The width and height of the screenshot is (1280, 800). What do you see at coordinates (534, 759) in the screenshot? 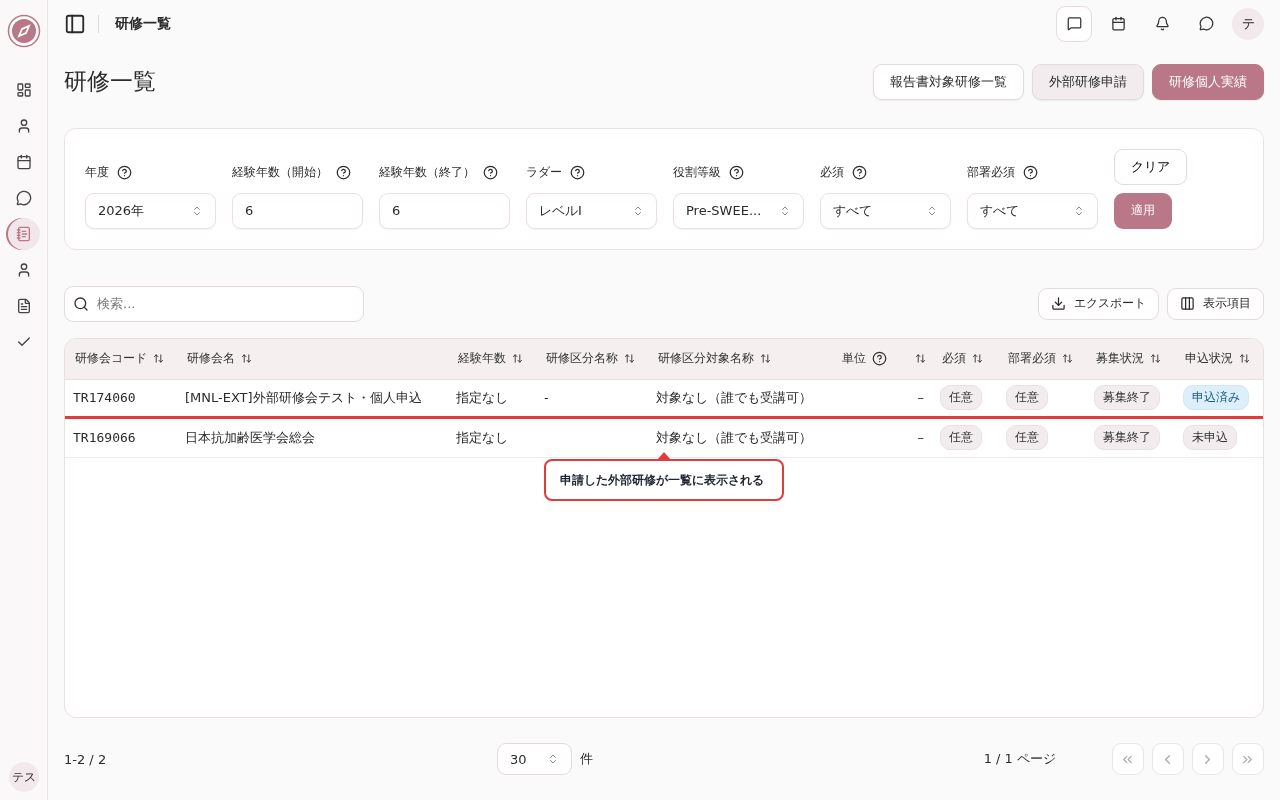
I see `page-size-select: 30` at bounding box center [534, 759].